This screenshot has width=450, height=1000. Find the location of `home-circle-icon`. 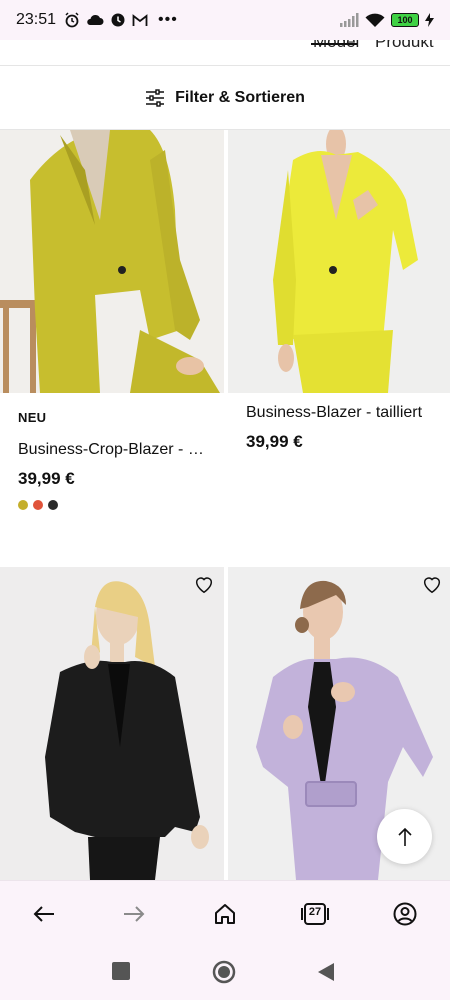

home-circle-icon is located at coordinates (224, 972).